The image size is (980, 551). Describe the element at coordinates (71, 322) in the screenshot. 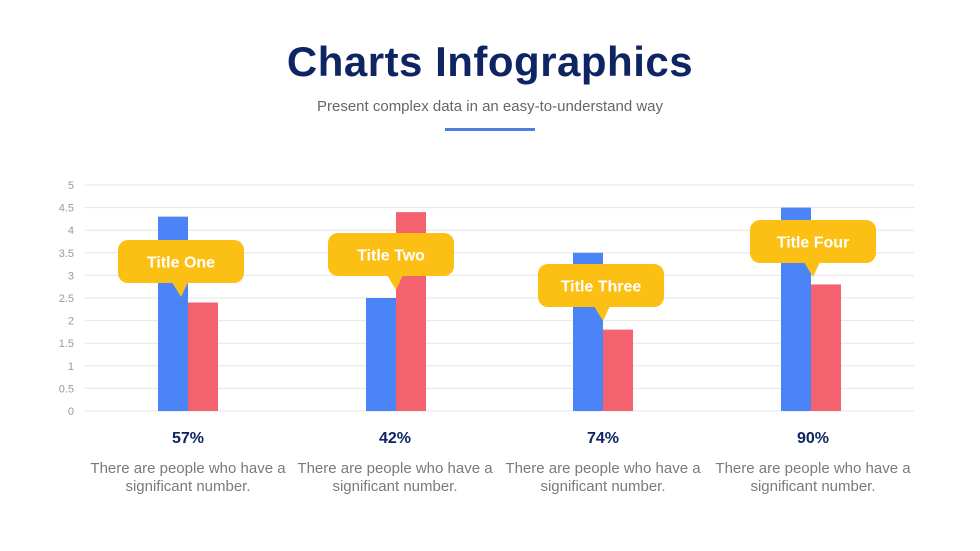

I see `y-tick-label: 2` at that location.